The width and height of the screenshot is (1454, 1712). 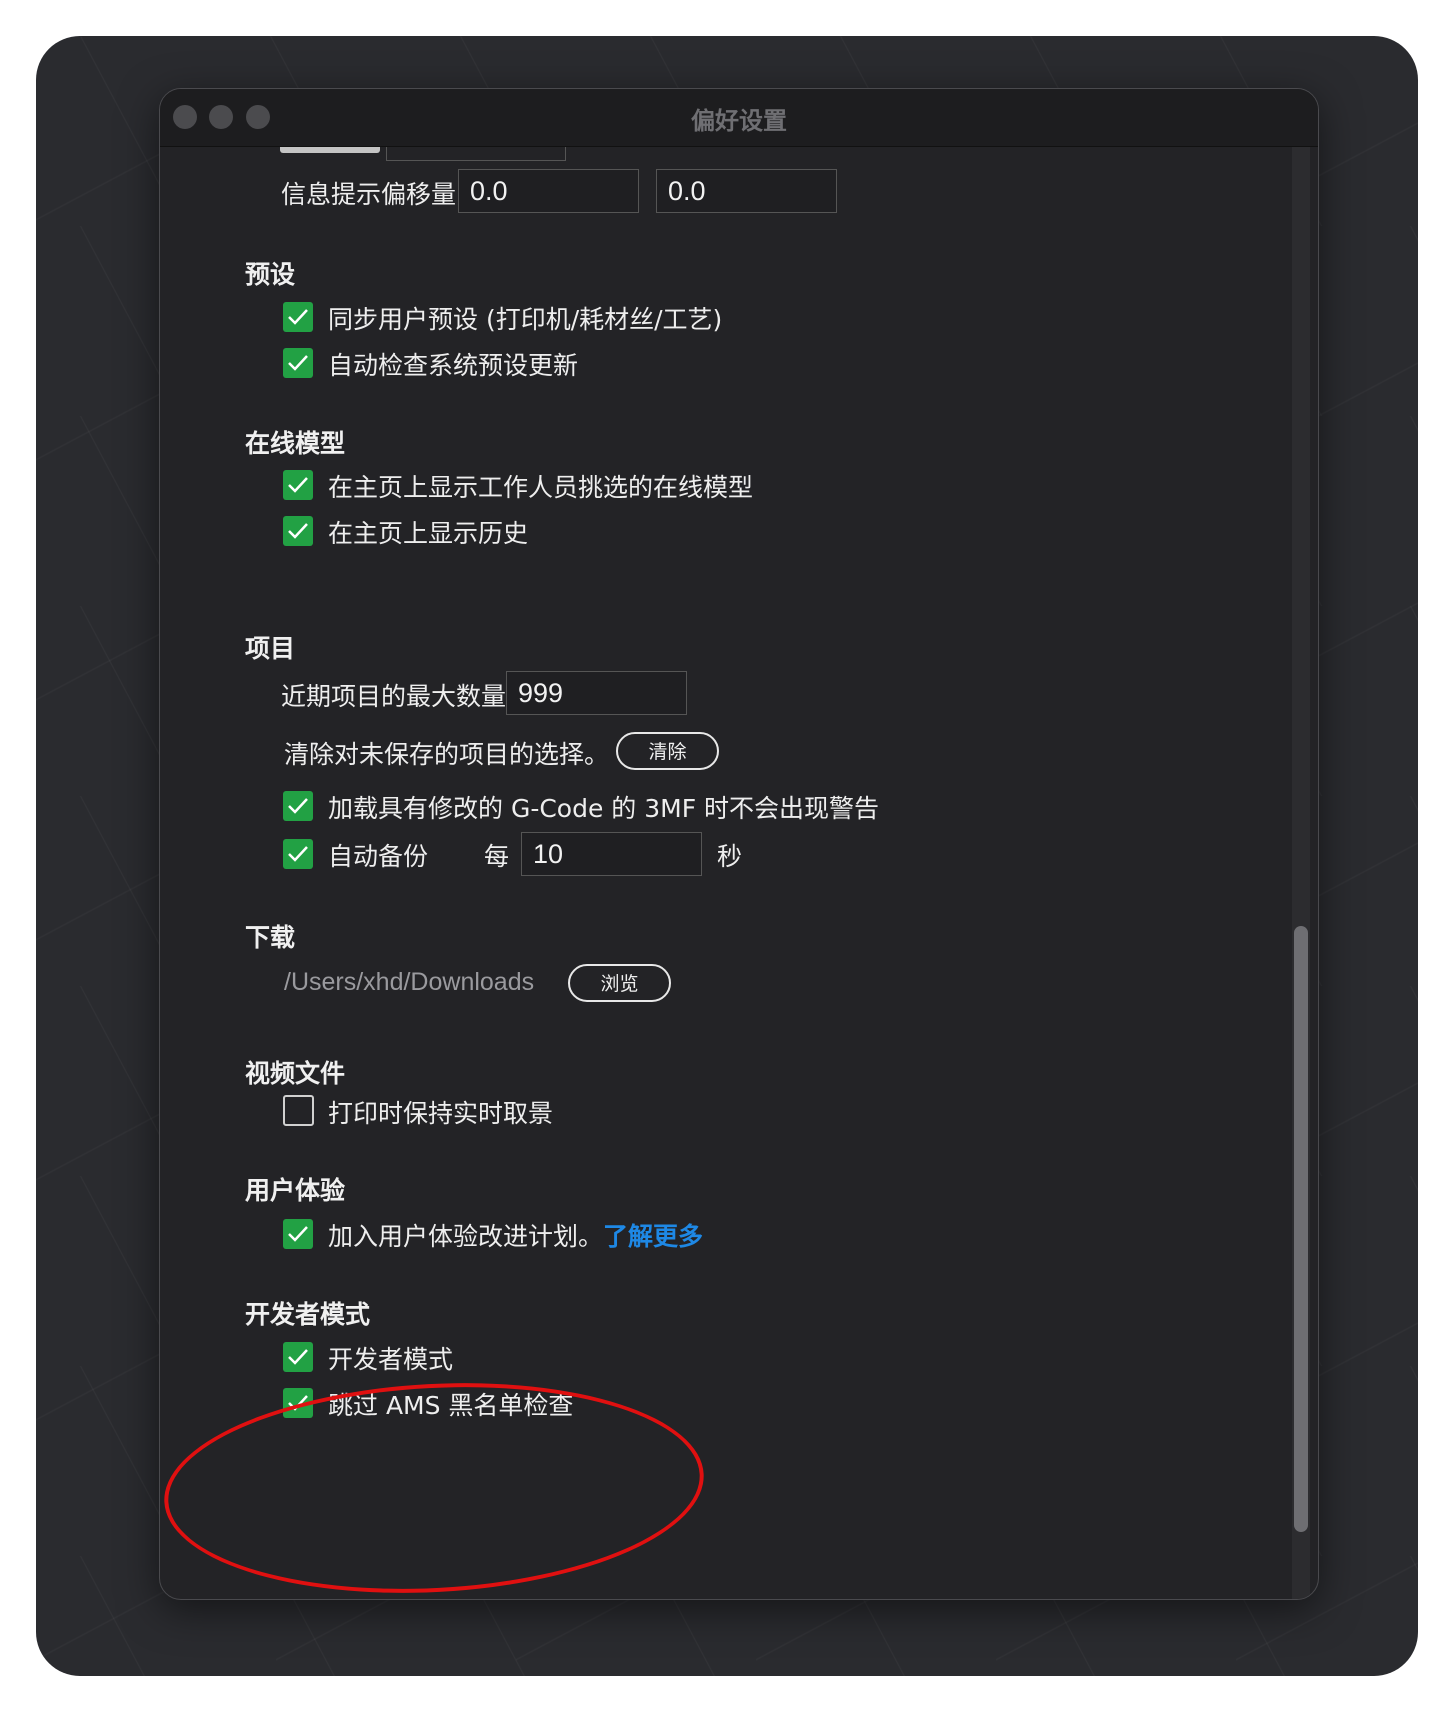 I want to click on section-title-download: 下载, so click(x=270, y=937).